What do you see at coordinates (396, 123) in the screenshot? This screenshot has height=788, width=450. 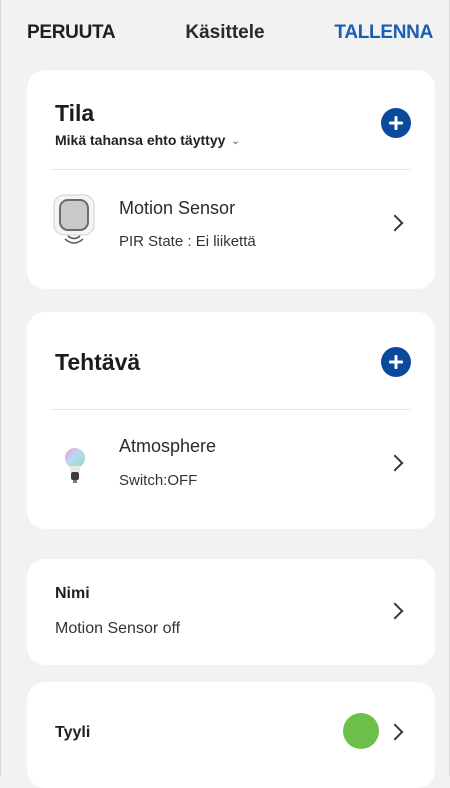 I see `add-condition-button` at bounding box center [396, 123].